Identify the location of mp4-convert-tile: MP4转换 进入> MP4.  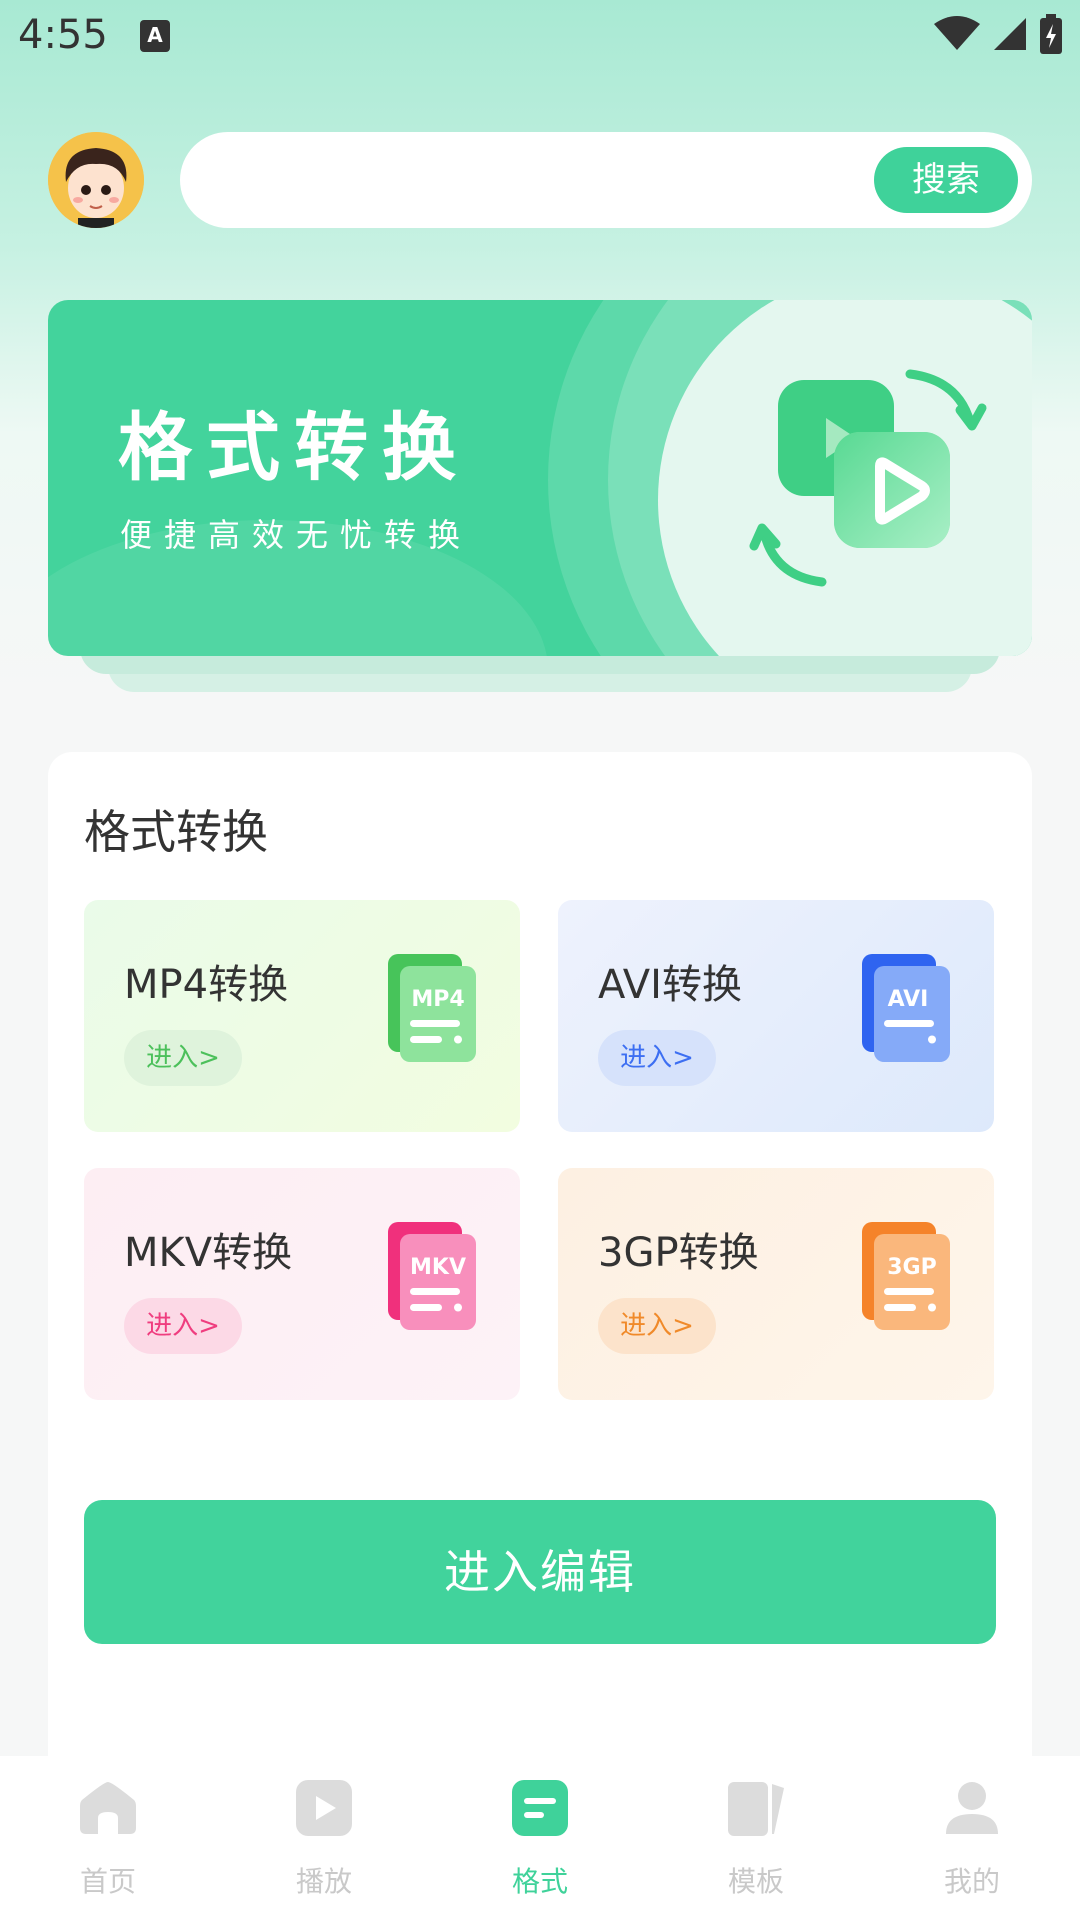
(302, 1016).